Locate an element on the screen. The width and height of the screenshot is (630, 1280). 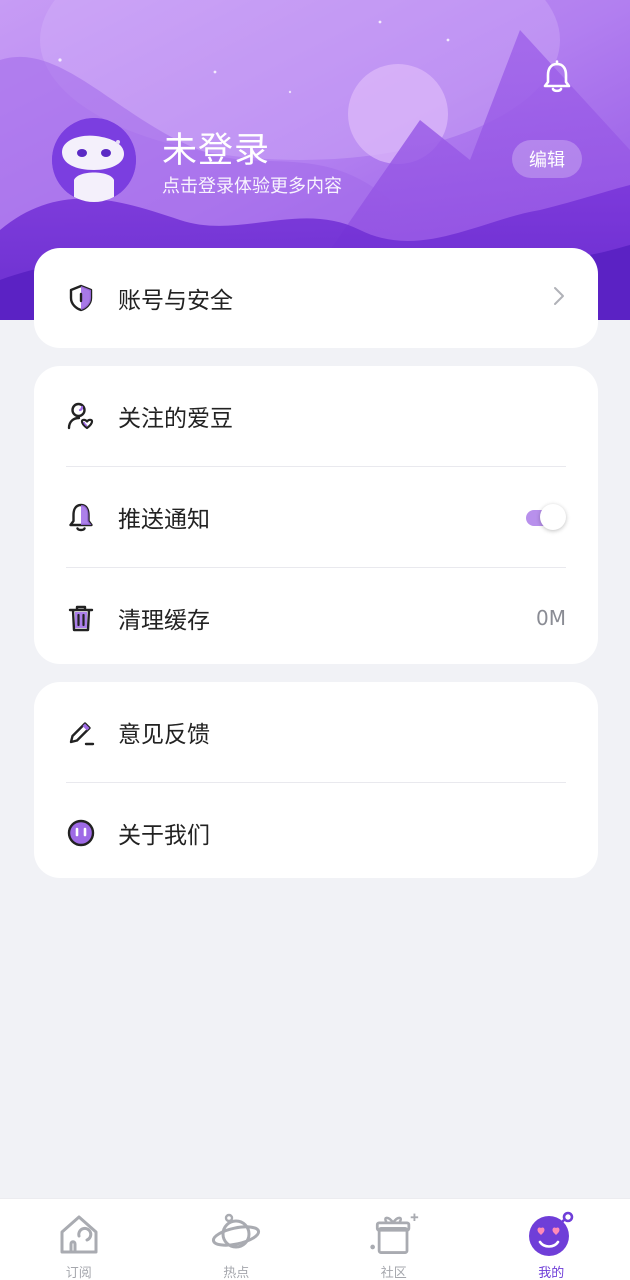
house-icon is located at coordinates (79, 1233).